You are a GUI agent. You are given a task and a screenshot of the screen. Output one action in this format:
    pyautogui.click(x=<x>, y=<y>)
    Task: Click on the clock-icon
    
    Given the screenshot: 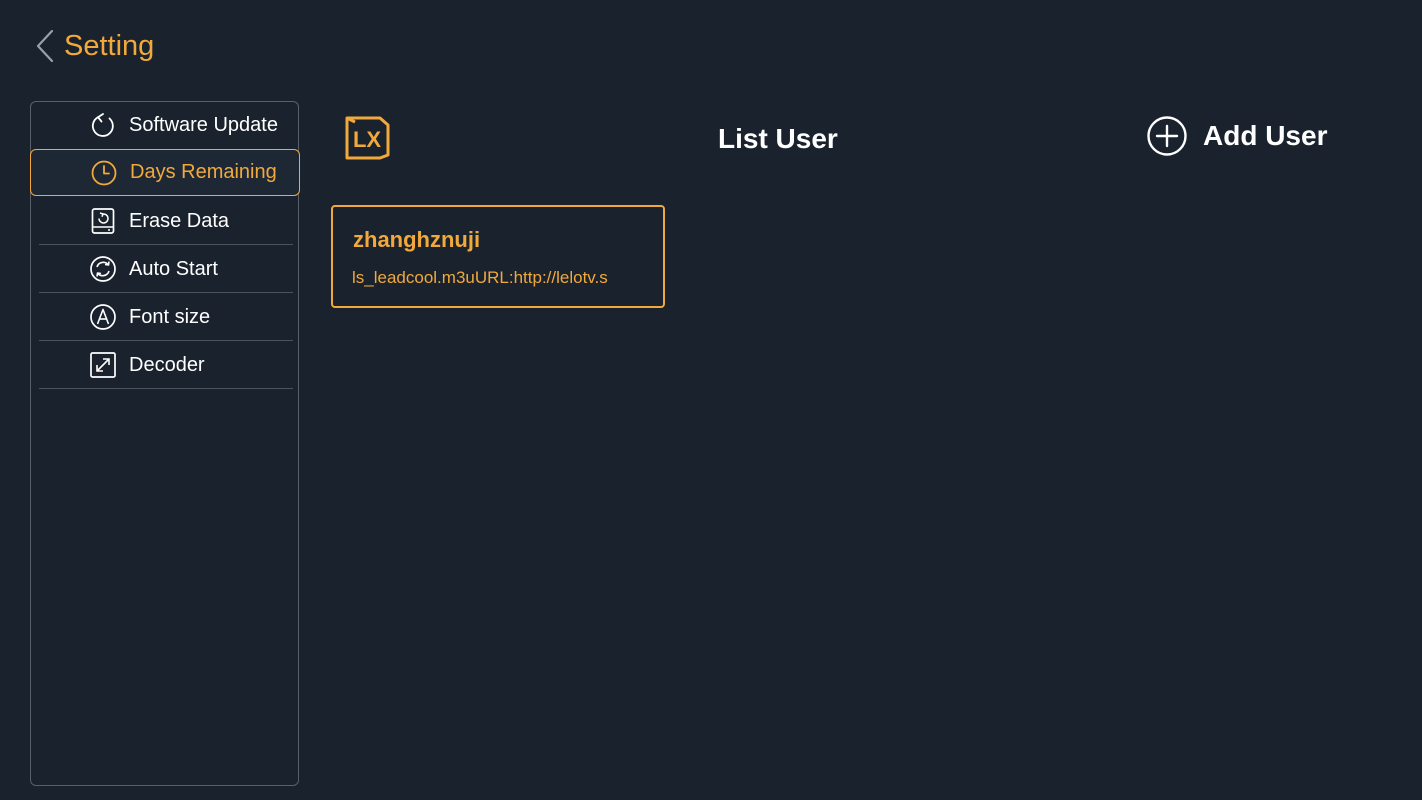 What is the action you would take?
    pyautogui.click(x=104, y=173)
    